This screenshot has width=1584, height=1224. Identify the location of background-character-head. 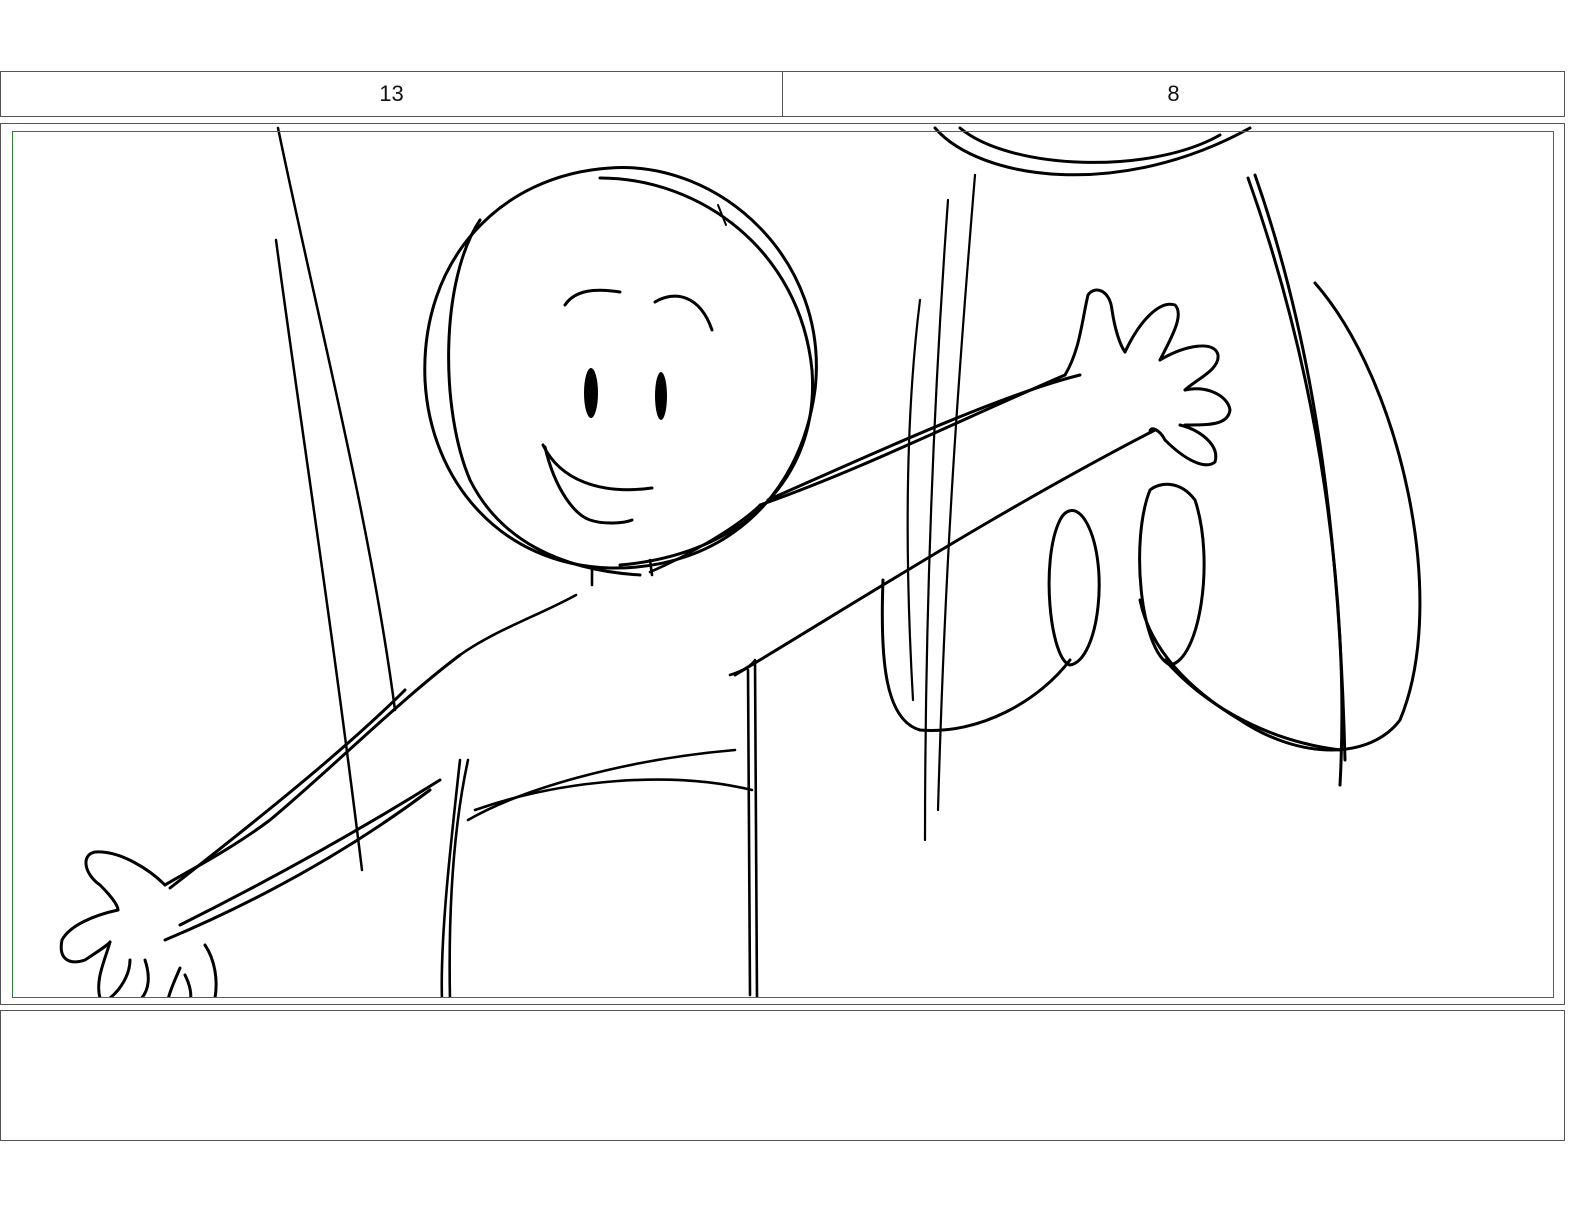
(1092, 151).